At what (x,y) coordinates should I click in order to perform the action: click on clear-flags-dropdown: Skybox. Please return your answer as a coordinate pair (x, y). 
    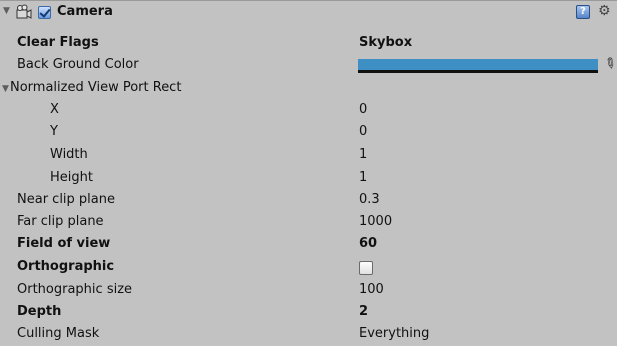
    Looking at the image, I should click on (385, 42).